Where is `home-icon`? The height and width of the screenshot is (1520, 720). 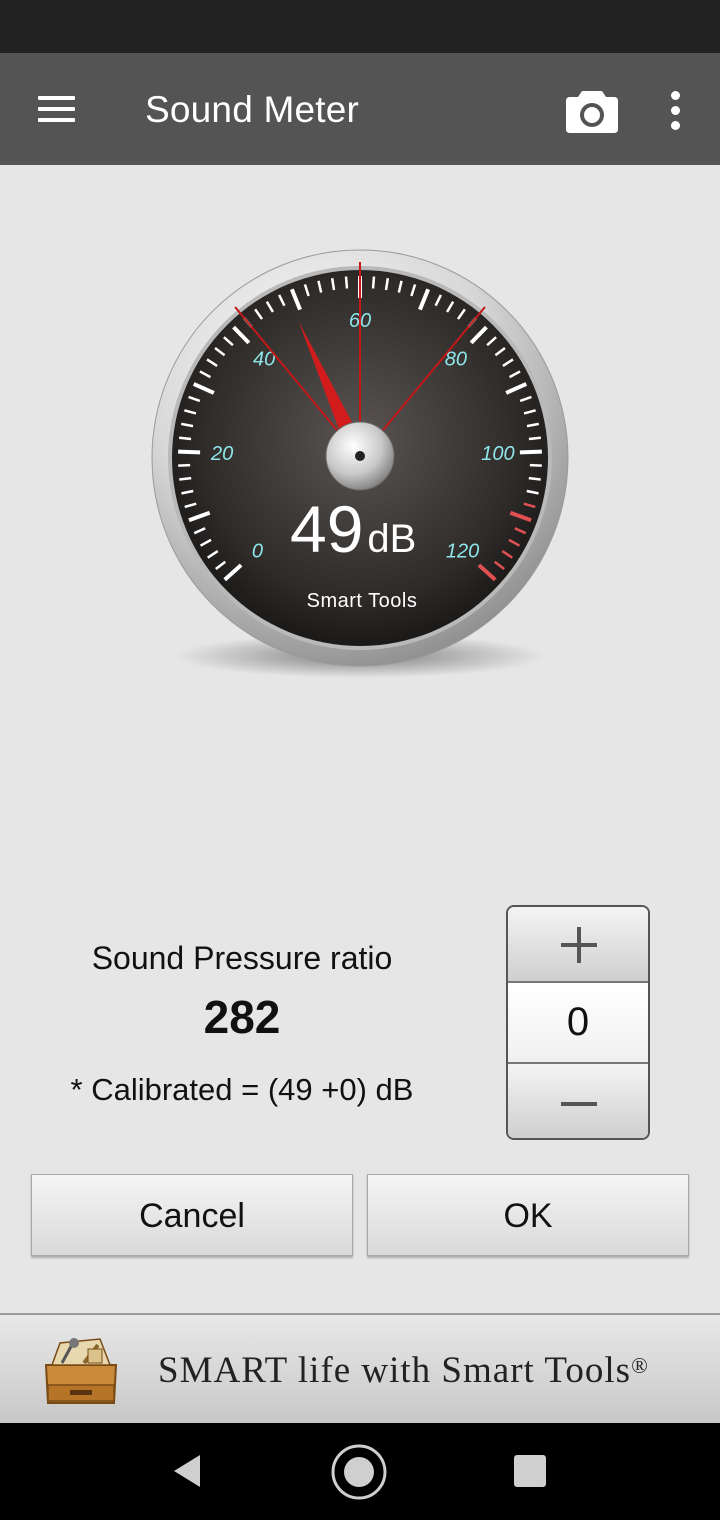
home-icon is located at coordinates (359, 1472).